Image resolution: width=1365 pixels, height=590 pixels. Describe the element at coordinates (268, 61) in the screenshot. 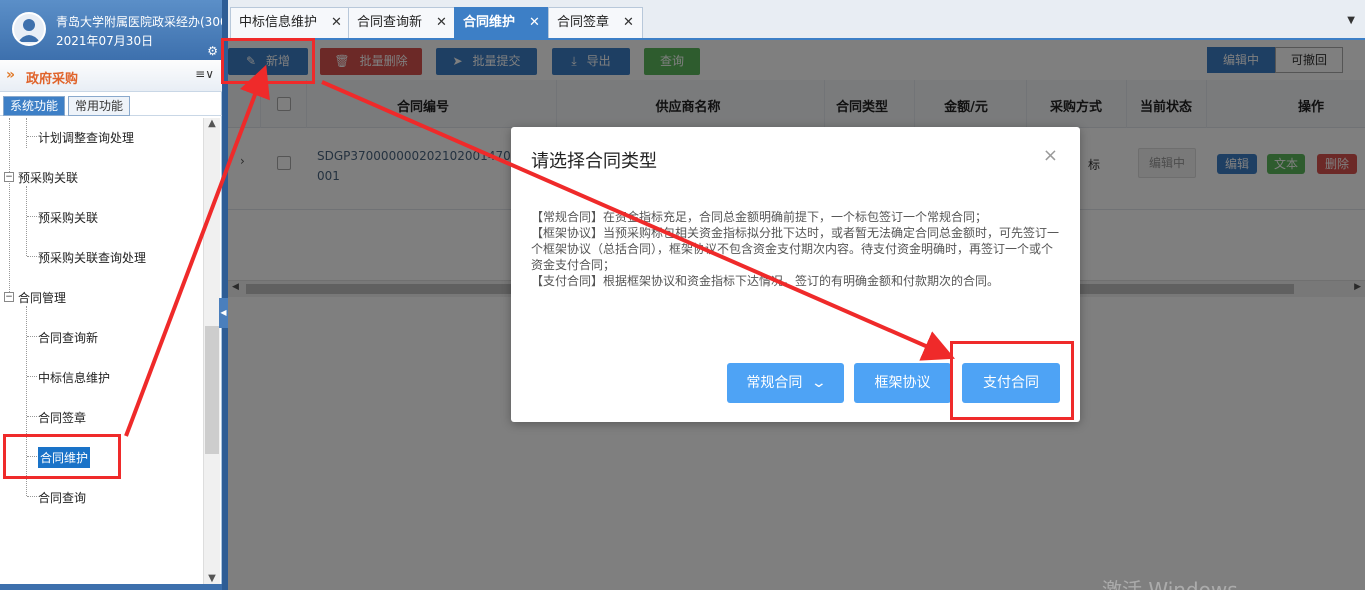

I see `annotation-box-add` at that location.